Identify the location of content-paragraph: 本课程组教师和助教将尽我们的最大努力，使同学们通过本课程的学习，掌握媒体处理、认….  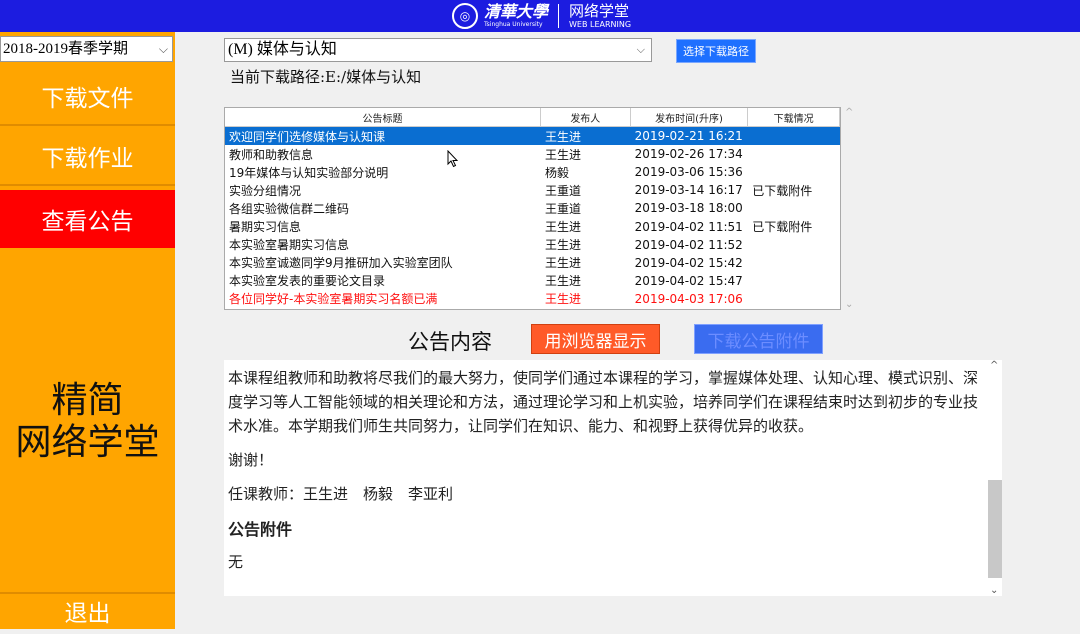
(603, 402).